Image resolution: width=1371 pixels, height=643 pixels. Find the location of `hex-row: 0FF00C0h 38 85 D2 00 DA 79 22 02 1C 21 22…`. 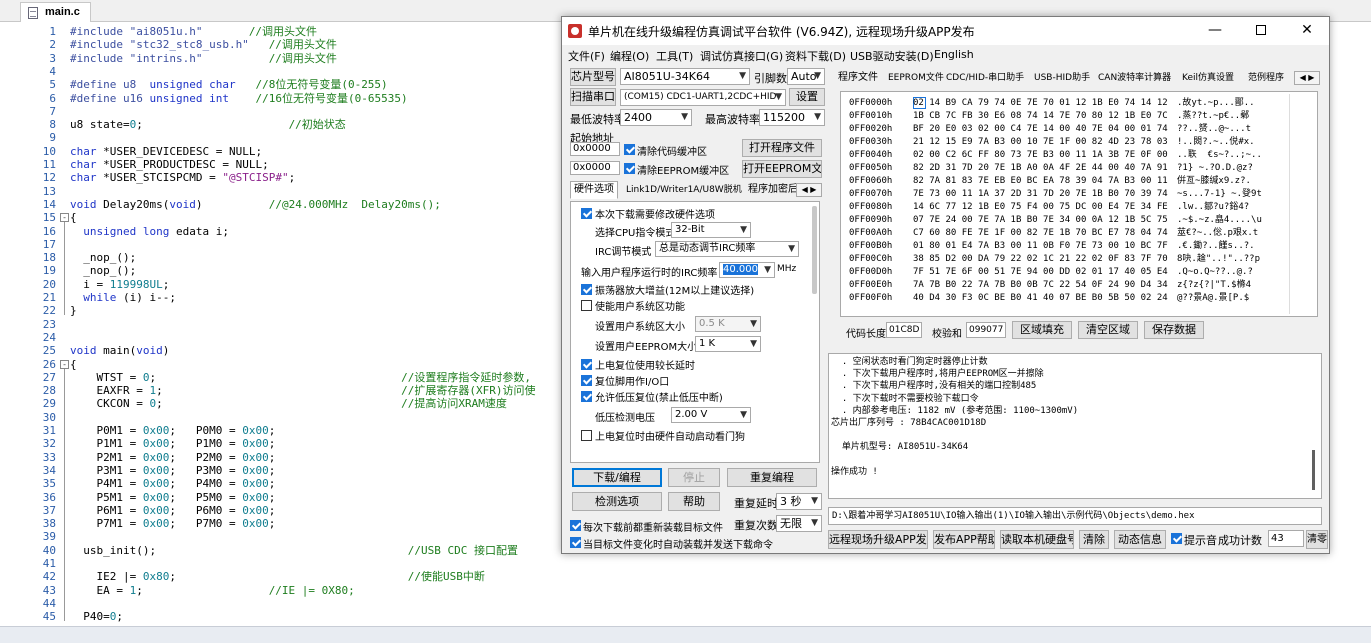

hex-row: 0FF00C0h 38 85 D2 00 DA 79 22 02 1C 21 22… is located at coordinates (1054, 259).